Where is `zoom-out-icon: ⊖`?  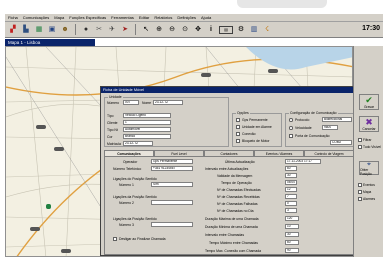
zoom-out-icon: ⊖ is located at coordinates (172, 30).